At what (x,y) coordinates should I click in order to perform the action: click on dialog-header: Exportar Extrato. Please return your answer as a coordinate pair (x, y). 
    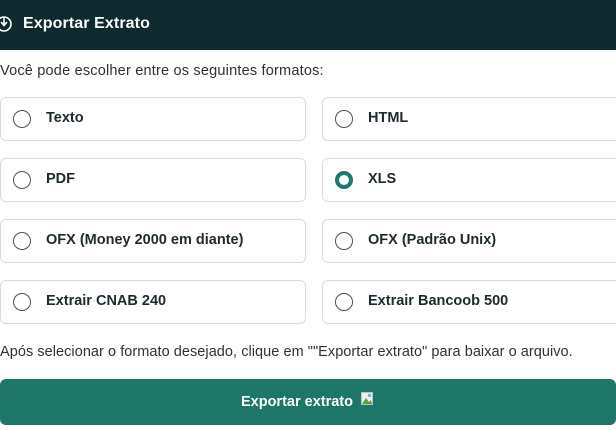
    Looking at the image, I should click on (308, 25).